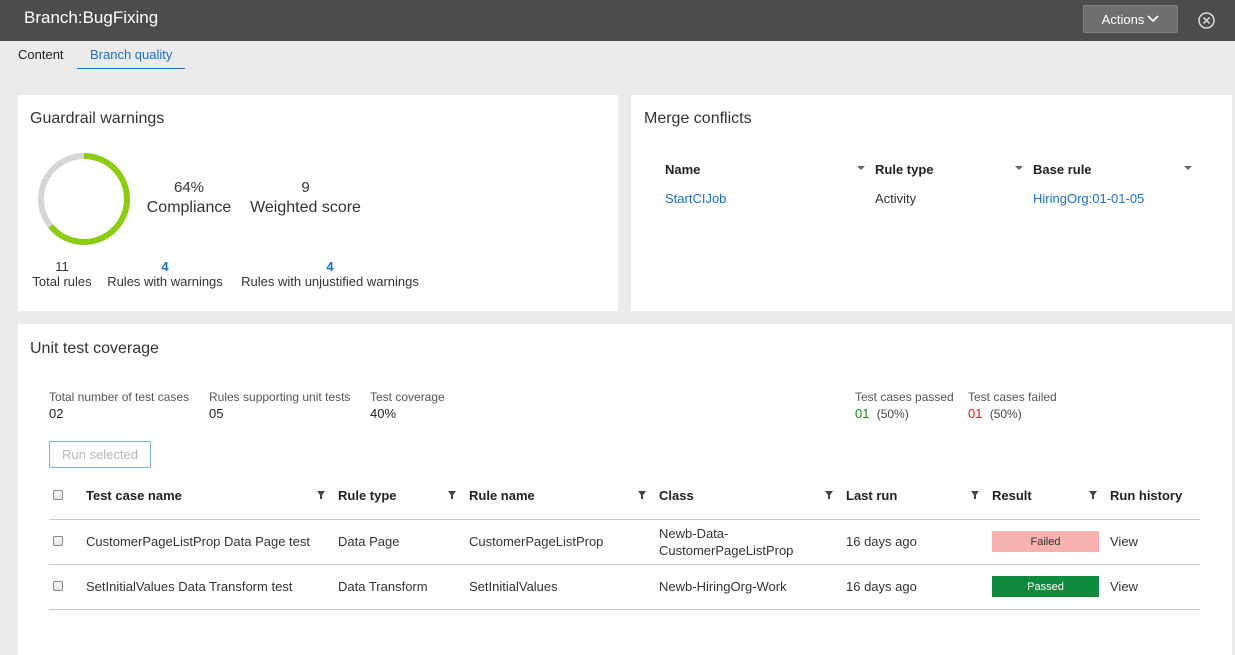  I want to click on unjustified-warnings-stat: 4 Rules with unjustified warnings, so click(330, 274).